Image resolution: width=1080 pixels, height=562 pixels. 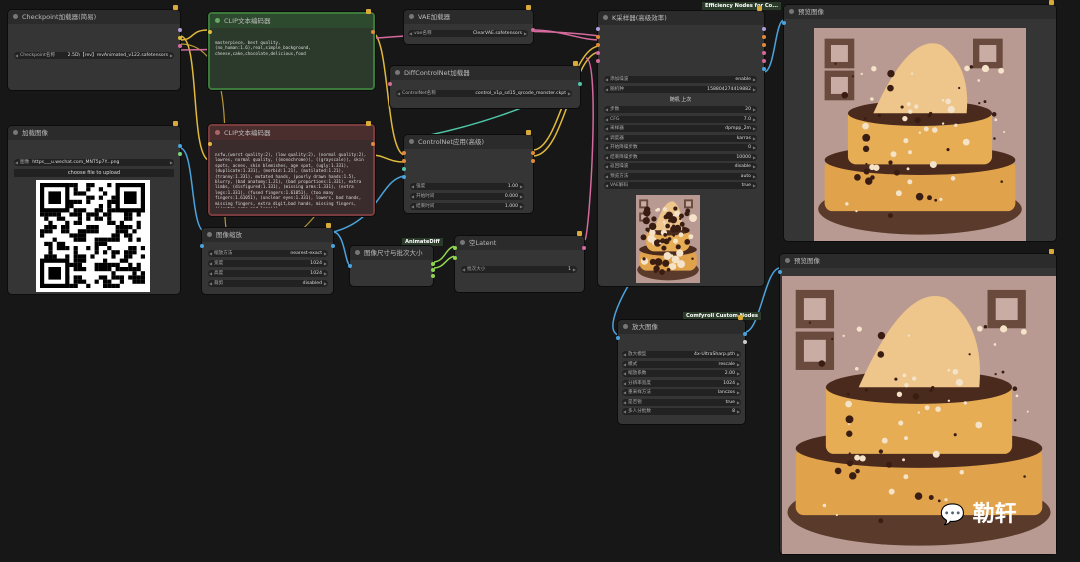 I want to click on end-percent-widget: 结束时间1.000, so click(x=467, y=206).